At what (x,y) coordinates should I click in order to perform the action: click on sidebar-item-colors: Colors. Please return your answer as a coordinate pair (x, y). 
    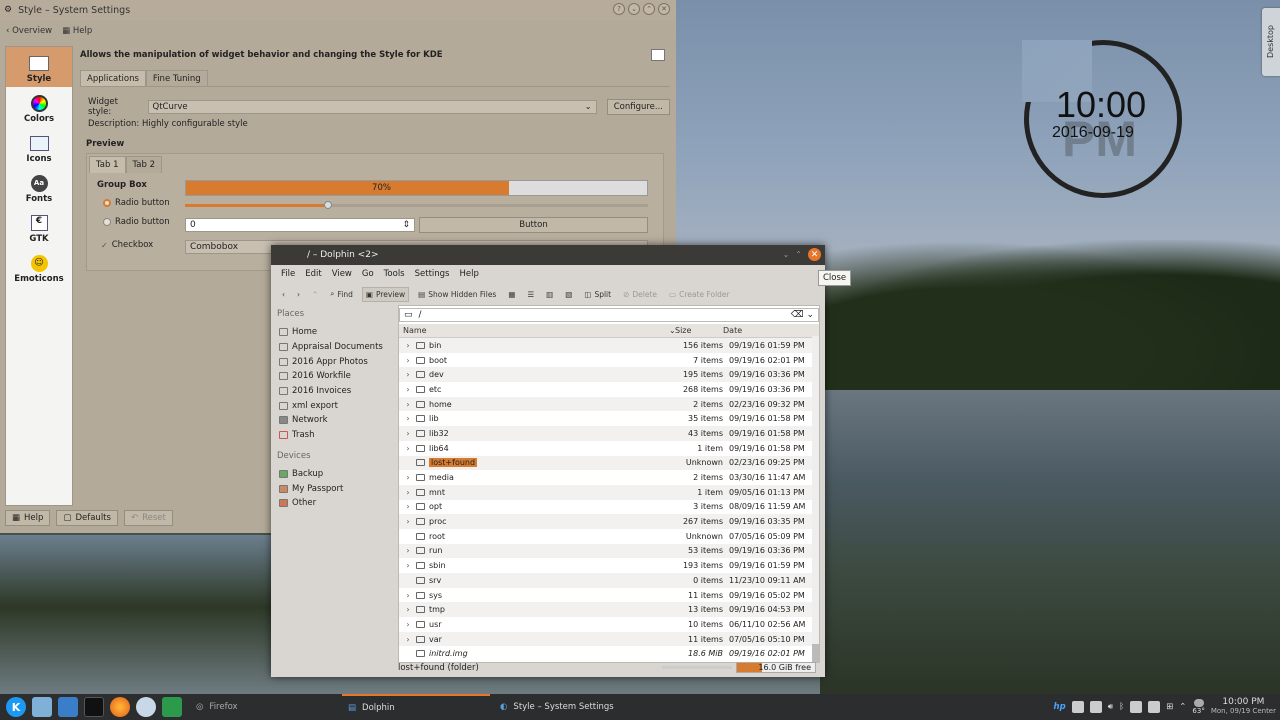
    Looking at the image, I should click on (39, 107).